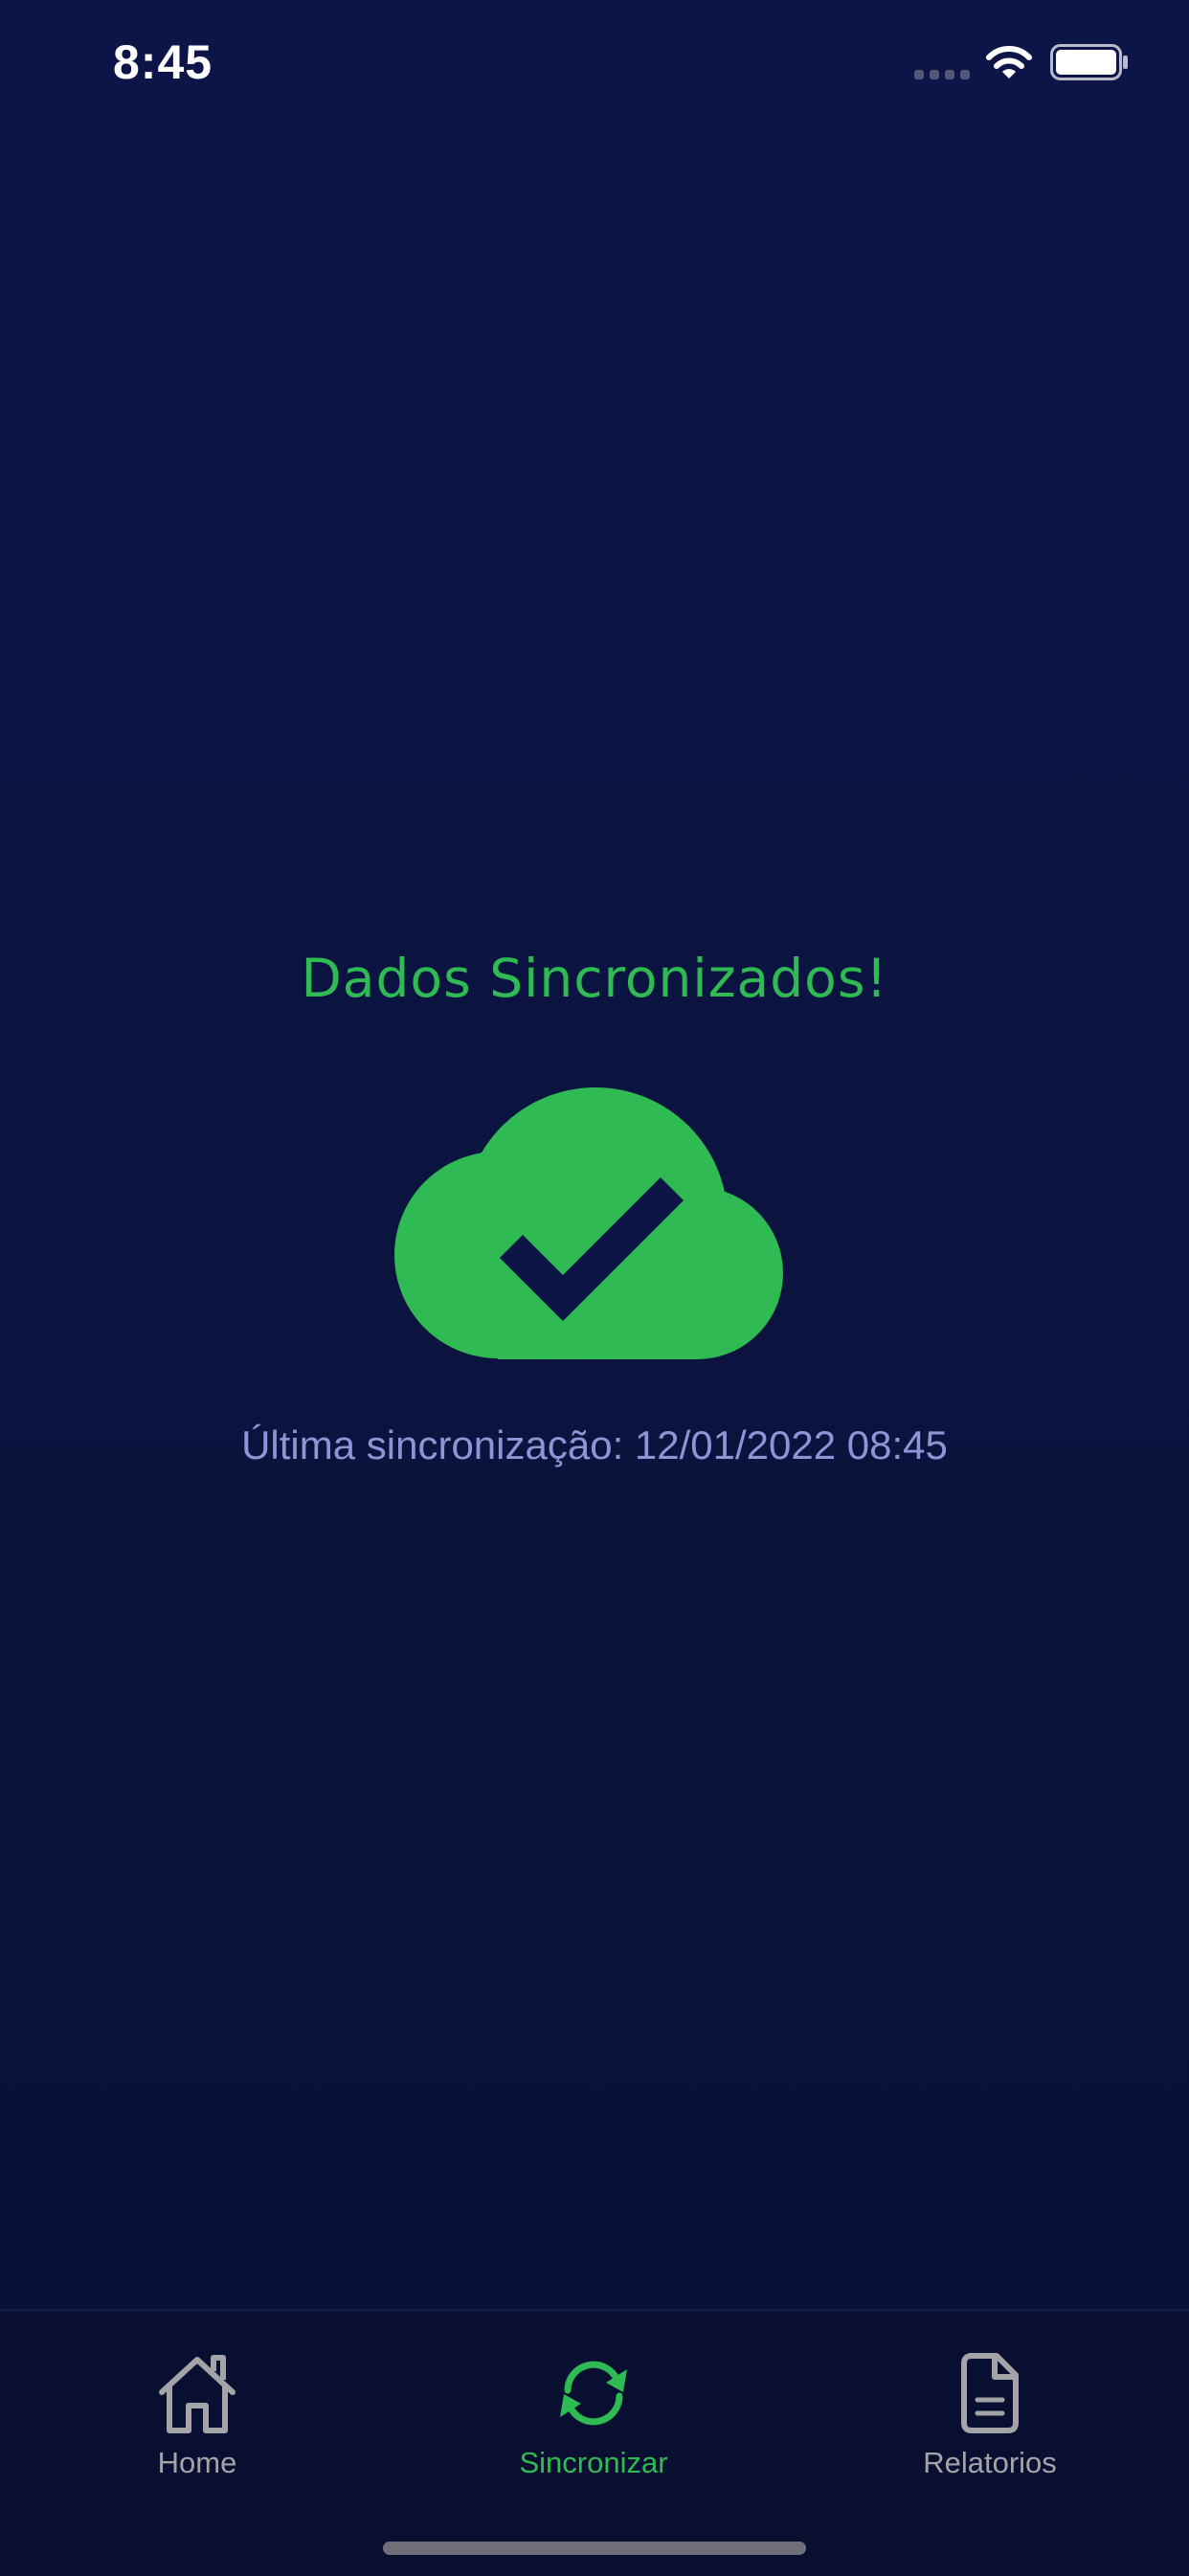 The width and height of the screenshot is (1189, 2576). Describe the element at coordinates (593, 2394) in the screenshot. I see `sync-icon` at that location.